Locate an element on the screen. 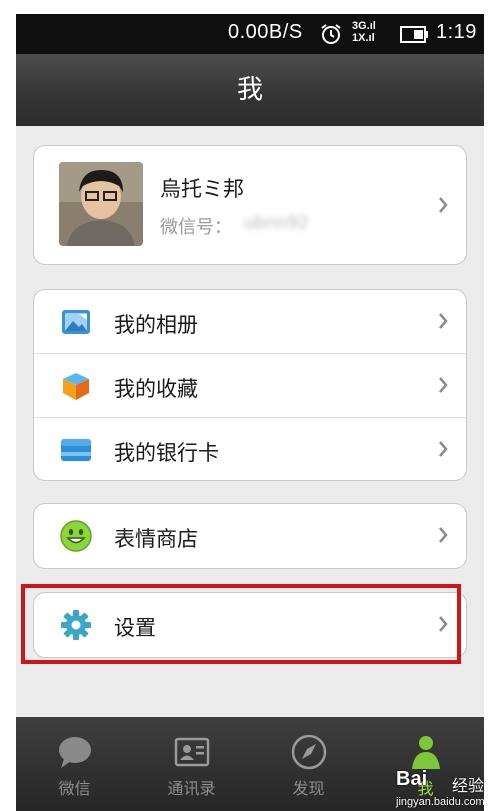 The width and height of the screenshot is (500, 811). watermark-url: jingyan.baidu.com is located at coordinates (440, 802).